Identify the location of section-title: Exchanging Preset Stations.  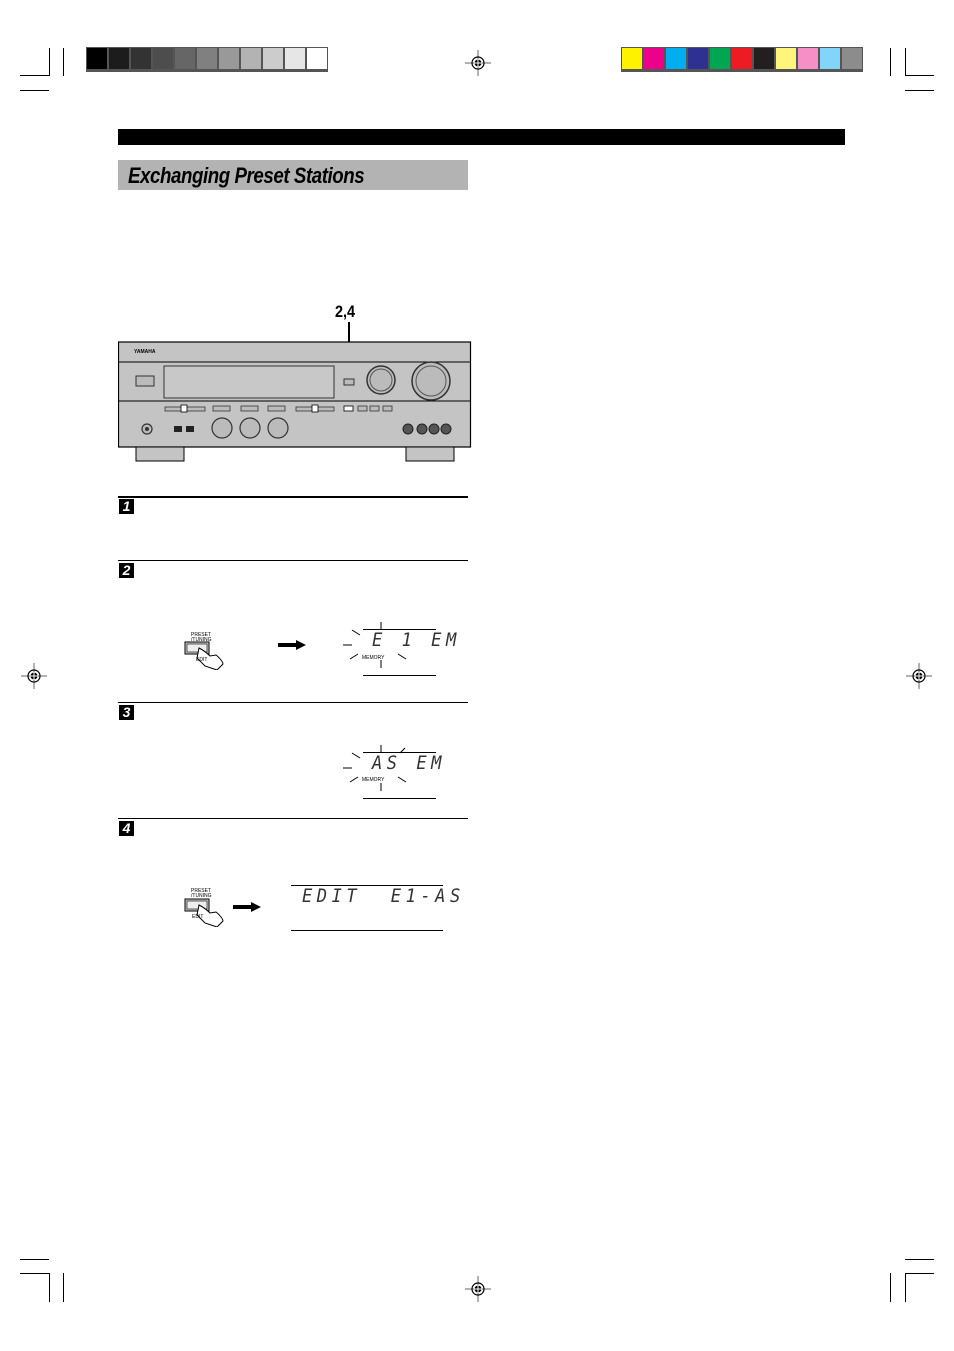
(246, 175).